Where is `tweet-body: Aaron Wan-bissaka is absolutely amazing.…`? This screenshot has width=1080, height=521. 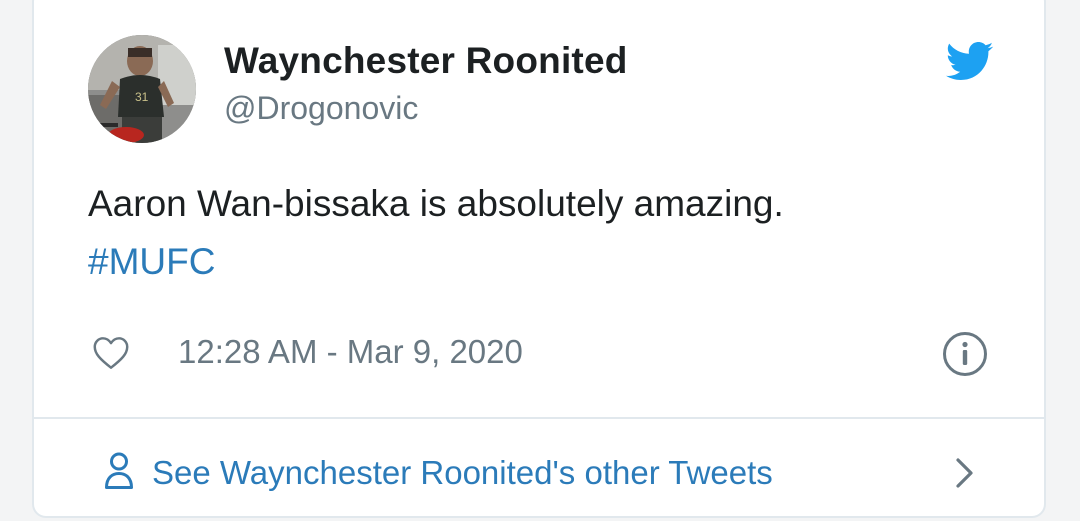 tweet-body: Aaron Wan-bissaka is absolutely amazing.… is located at coordinates (436, 233).